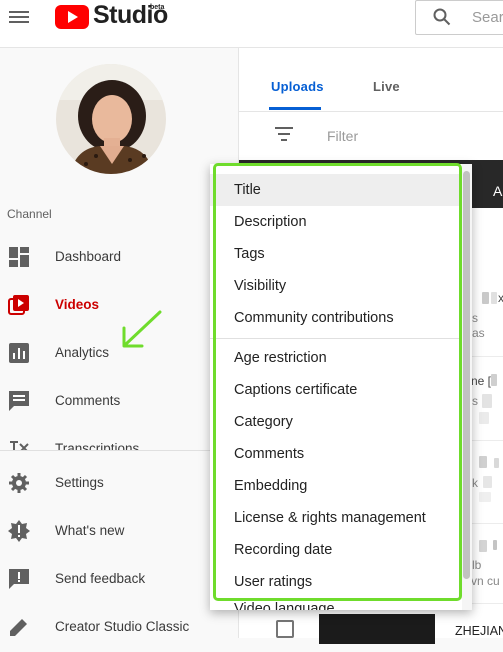  I want to click on sidebar-divider, so click(119, 450).